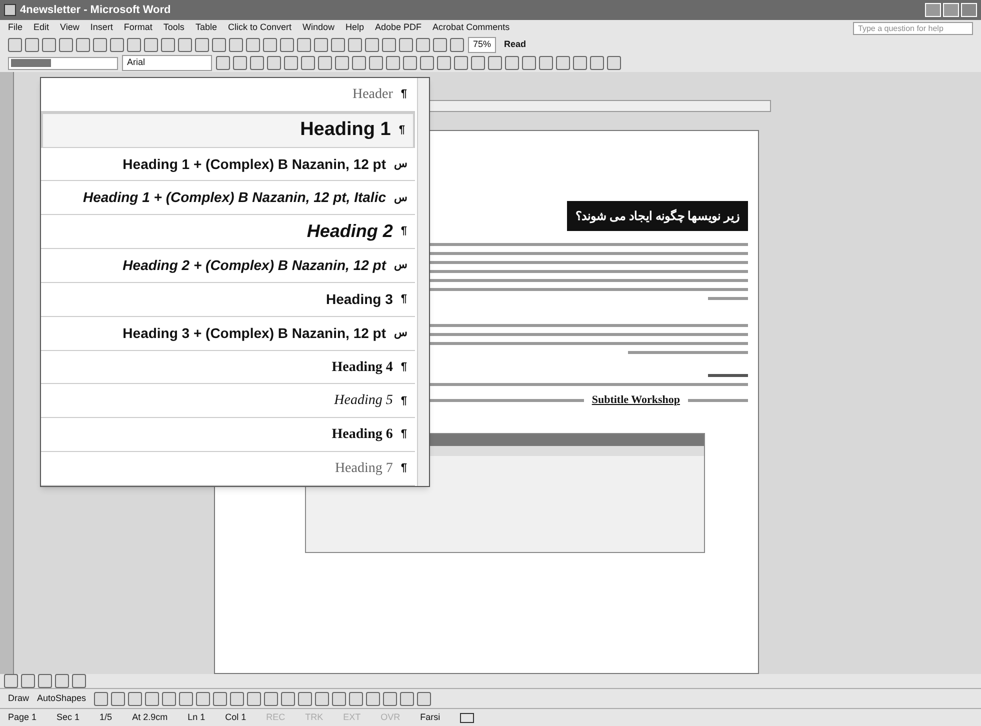 The width and height of the screenshot is (981, 726). Describe the element at coordinates (228, 469) in the screenshot. I see `style-option: Heading 7 ¶` at that location.